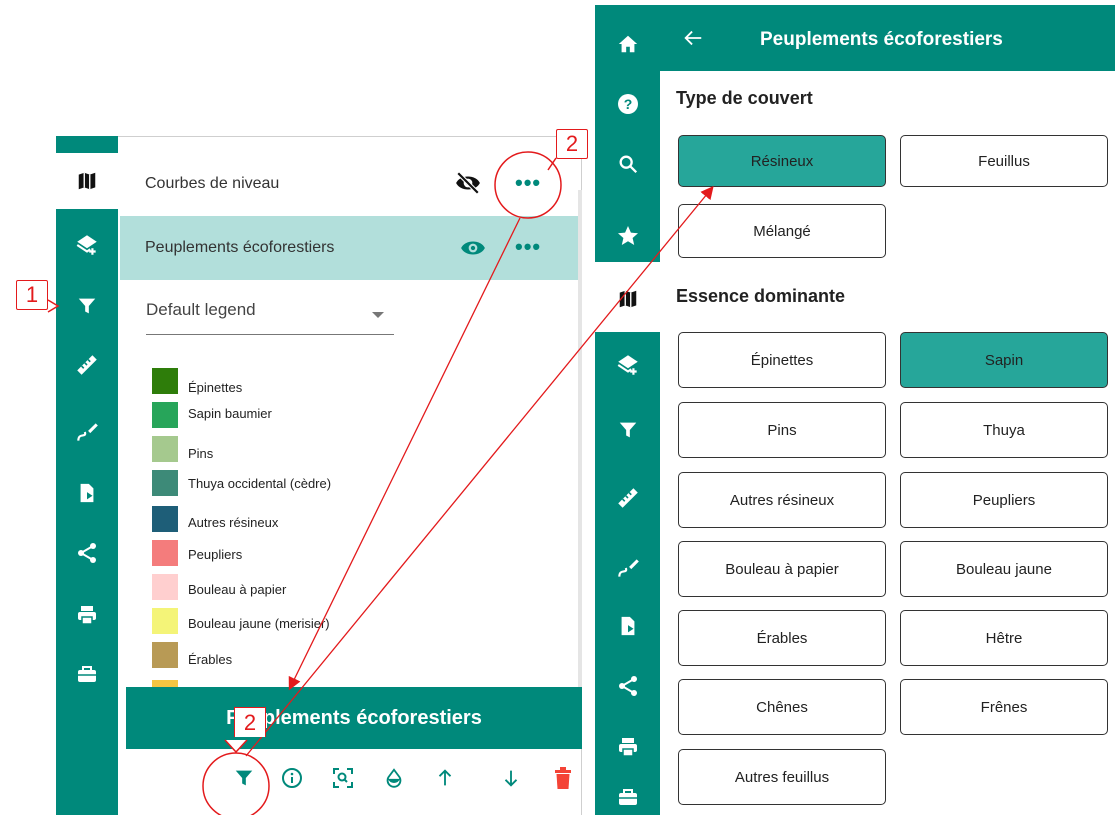 The image size is (1115, 815). I want to click on left-scrollbar, so click(580, 440).